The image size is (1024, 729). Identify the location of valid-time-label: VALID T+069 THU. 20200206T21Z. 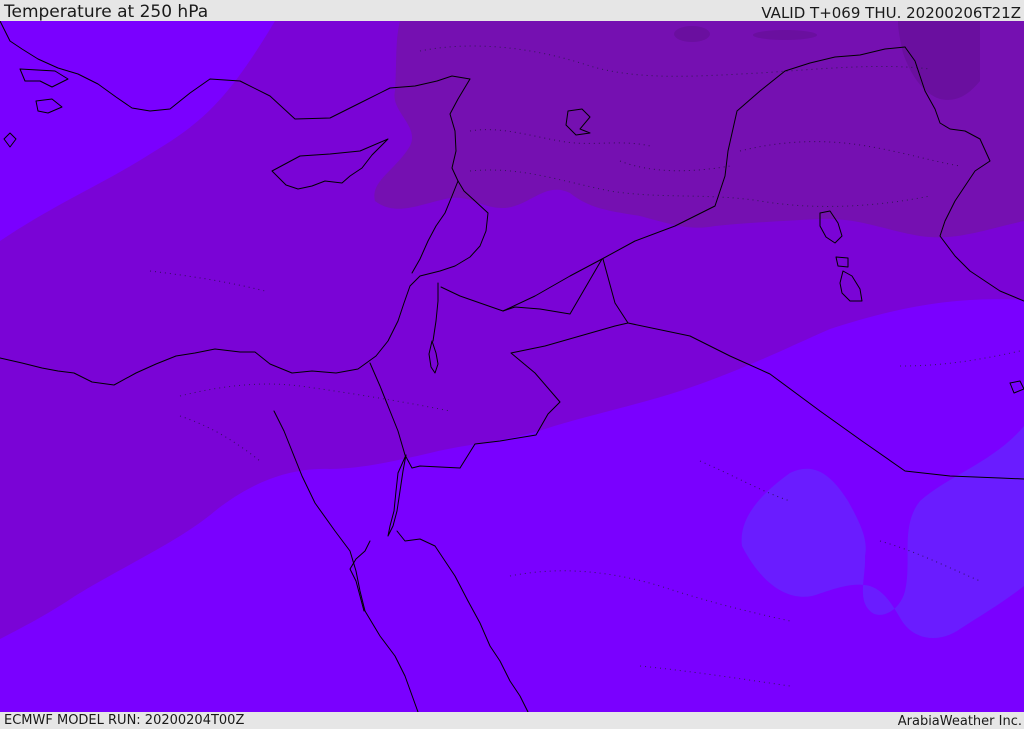
(891, 13).